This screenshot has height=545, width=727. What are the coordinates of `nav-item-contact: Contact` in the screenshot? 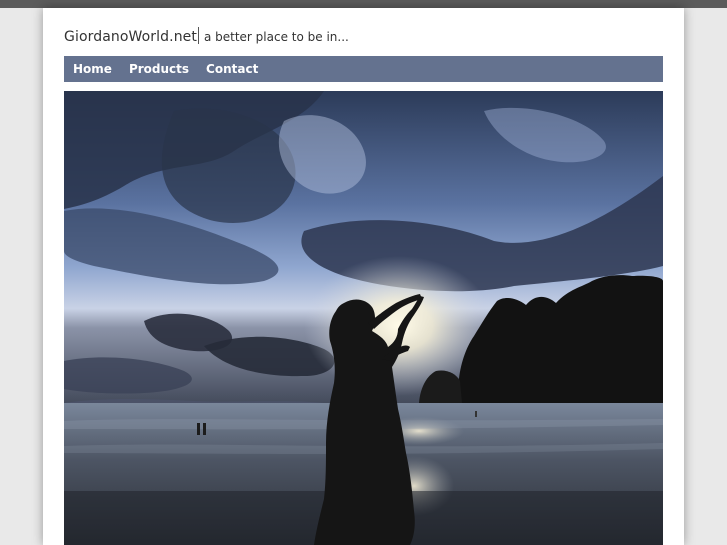 It's located at (232, 69).